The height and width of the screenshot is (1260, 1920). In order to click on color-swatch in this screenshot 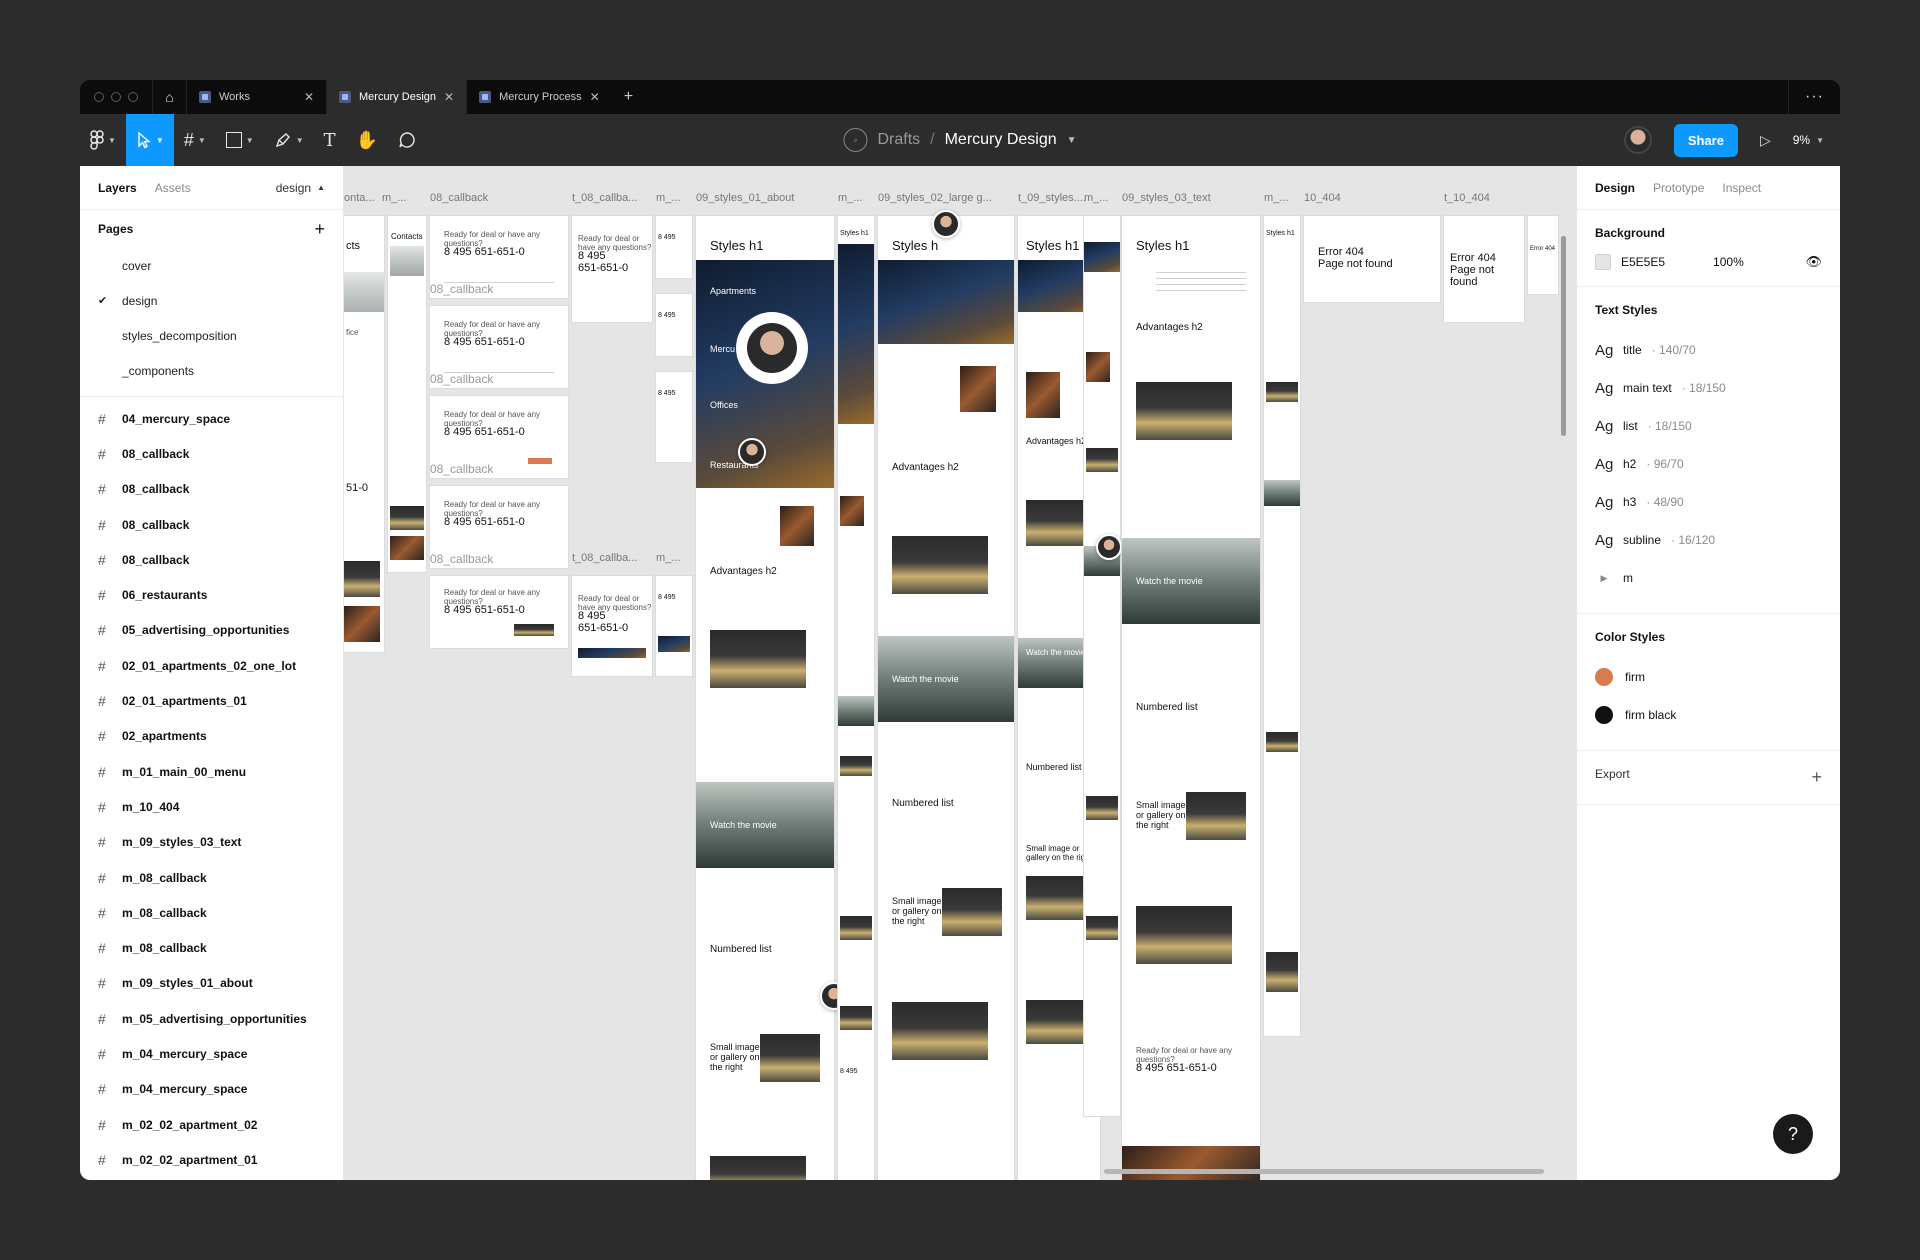, I will do `click(1603, 262)`.